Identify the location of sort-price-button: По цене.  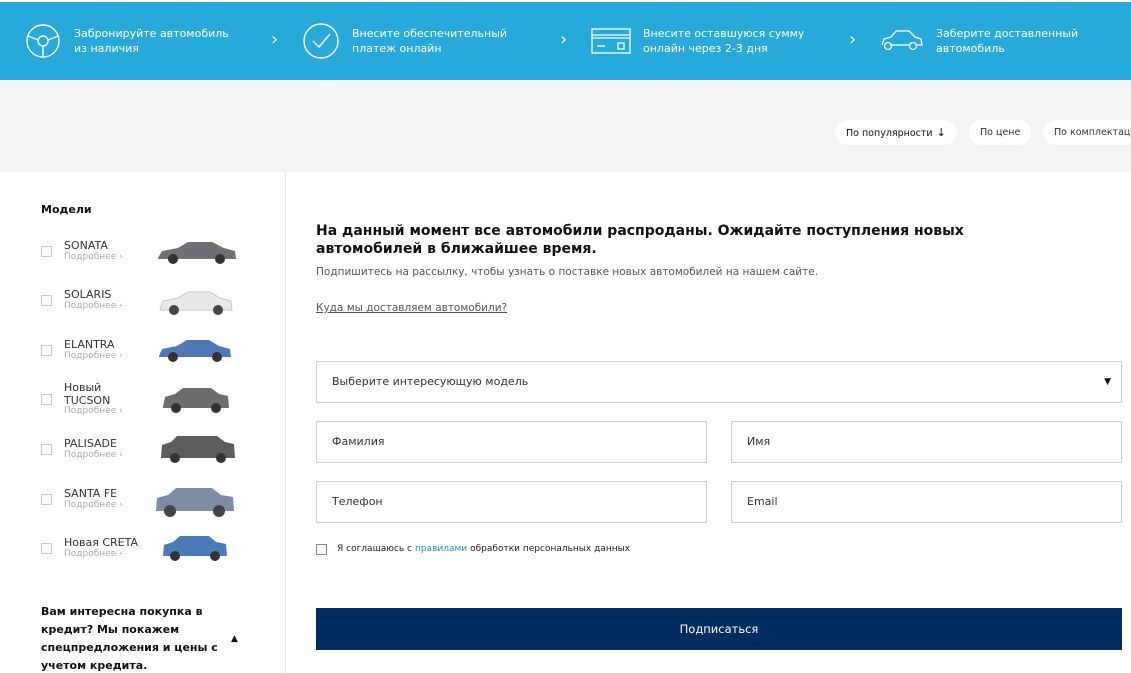
(1000, 132).